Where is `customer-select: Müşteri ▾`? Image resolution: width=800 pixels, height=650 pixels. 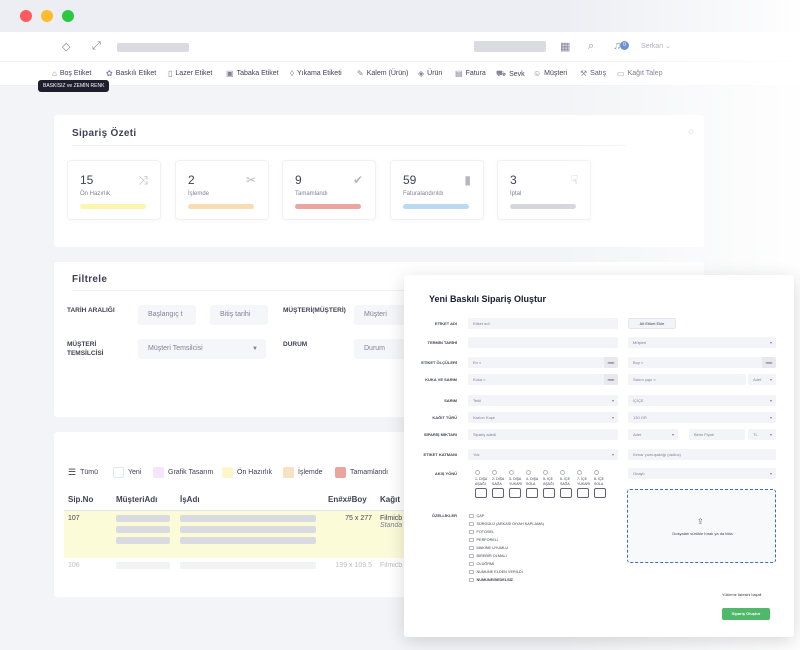 customer-select: Müşteri ▾ is located at coordinates (702, 342).